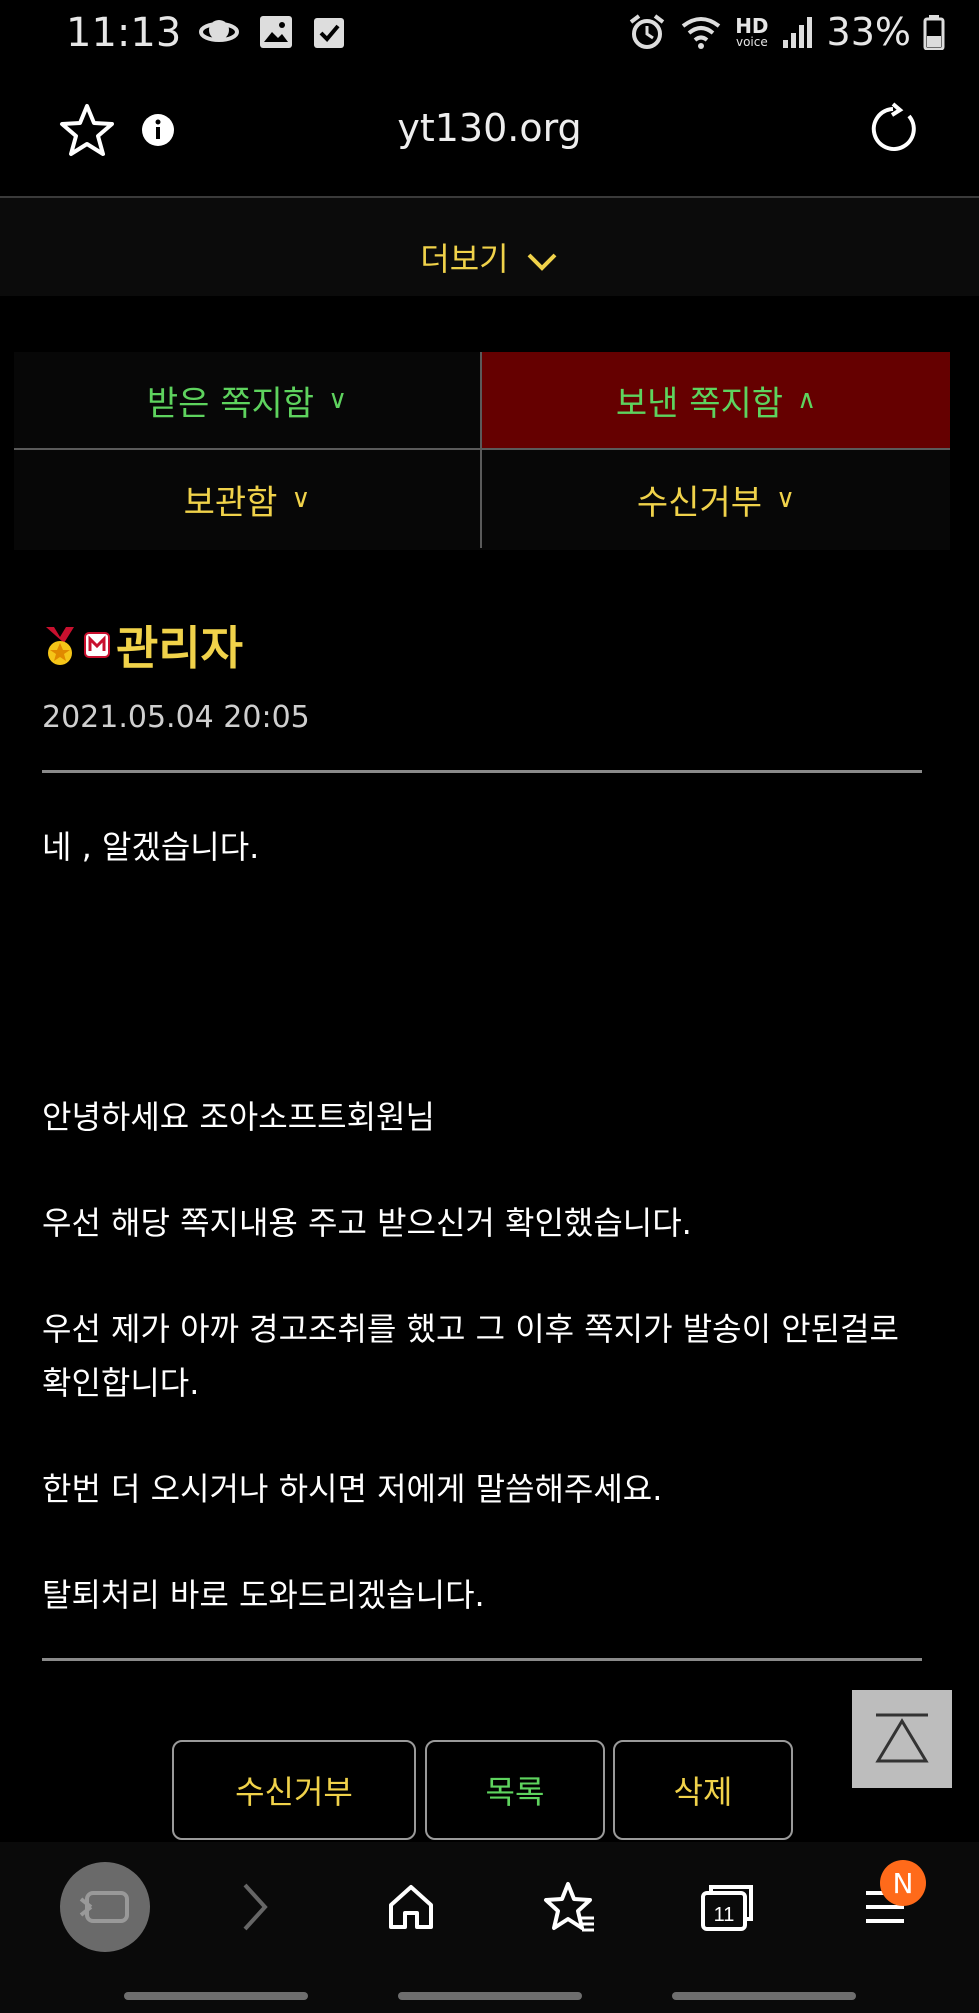  I want to click on divider-top, so click(482, 771).